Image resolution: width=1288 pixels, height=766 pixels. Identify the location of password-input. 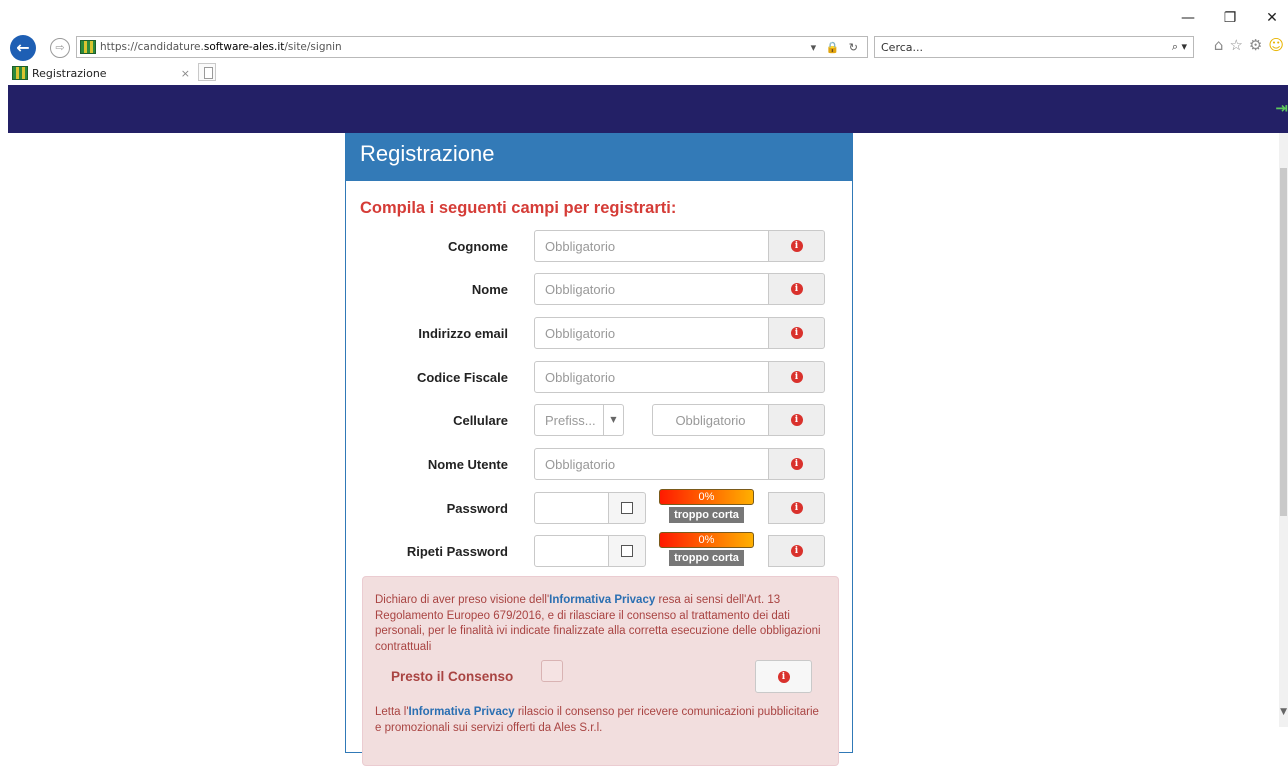
(571, 508).